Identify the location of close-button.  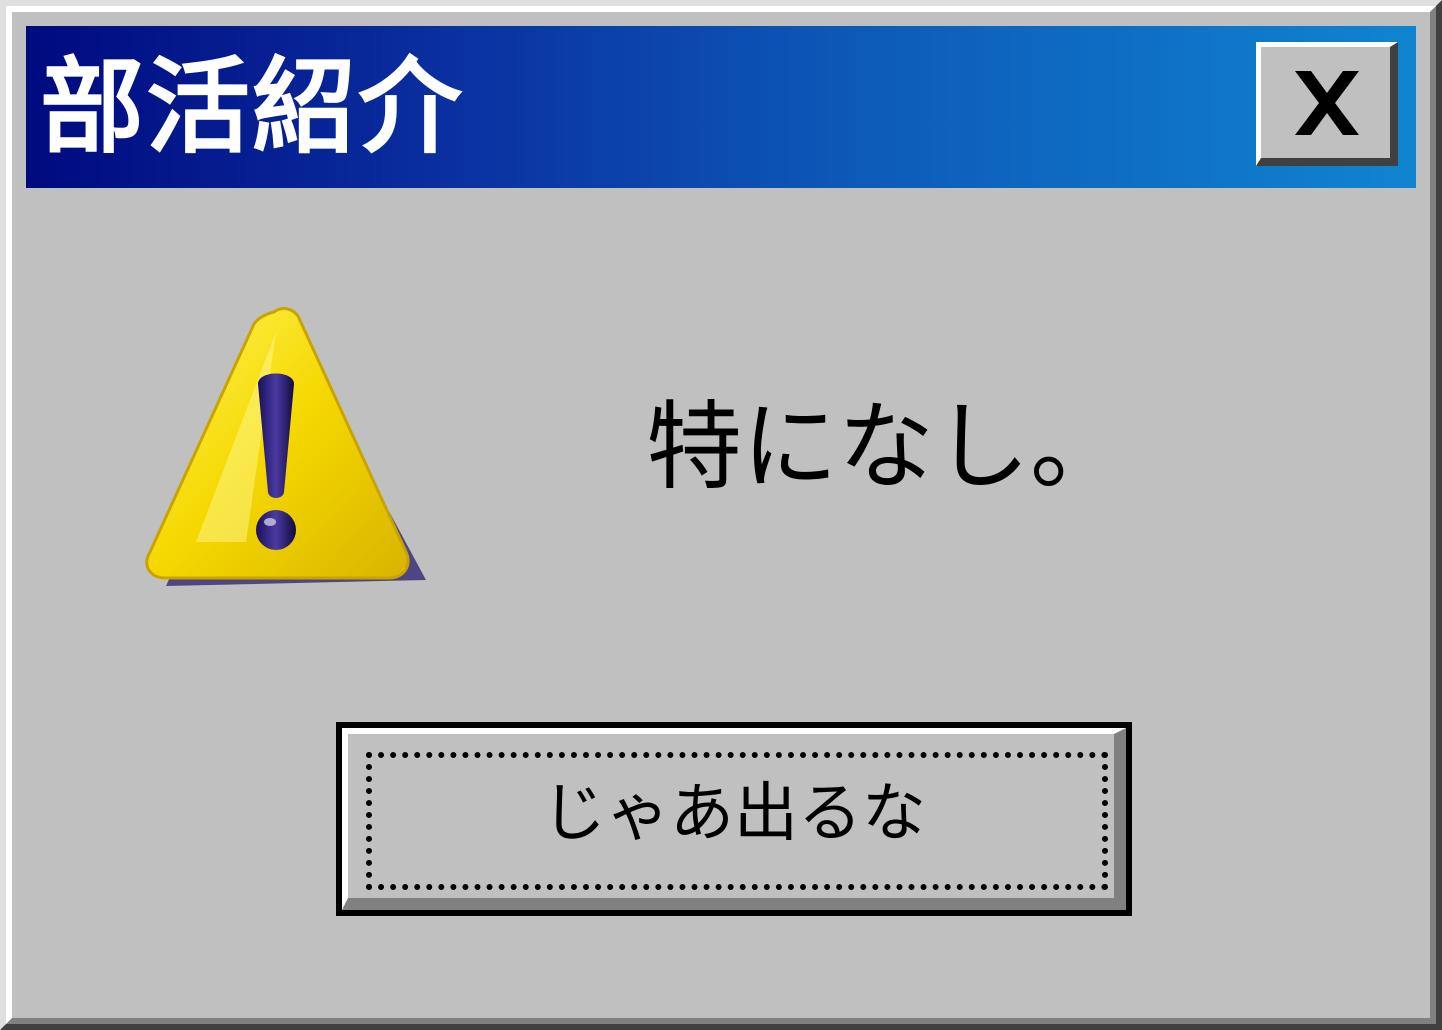
(1327, 104).